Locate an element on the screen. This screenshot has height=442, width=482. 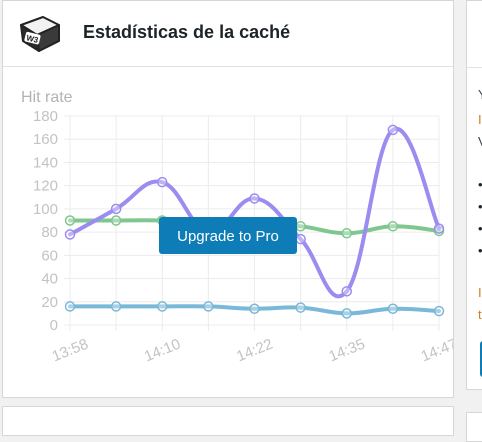
y-tick-label: 80 is located at coordinates (49, 232).